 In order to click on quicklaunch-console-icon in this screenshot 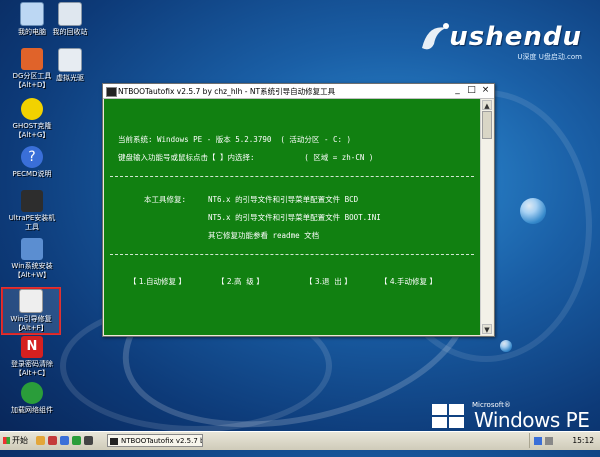, I will do `click(88, 440)`.